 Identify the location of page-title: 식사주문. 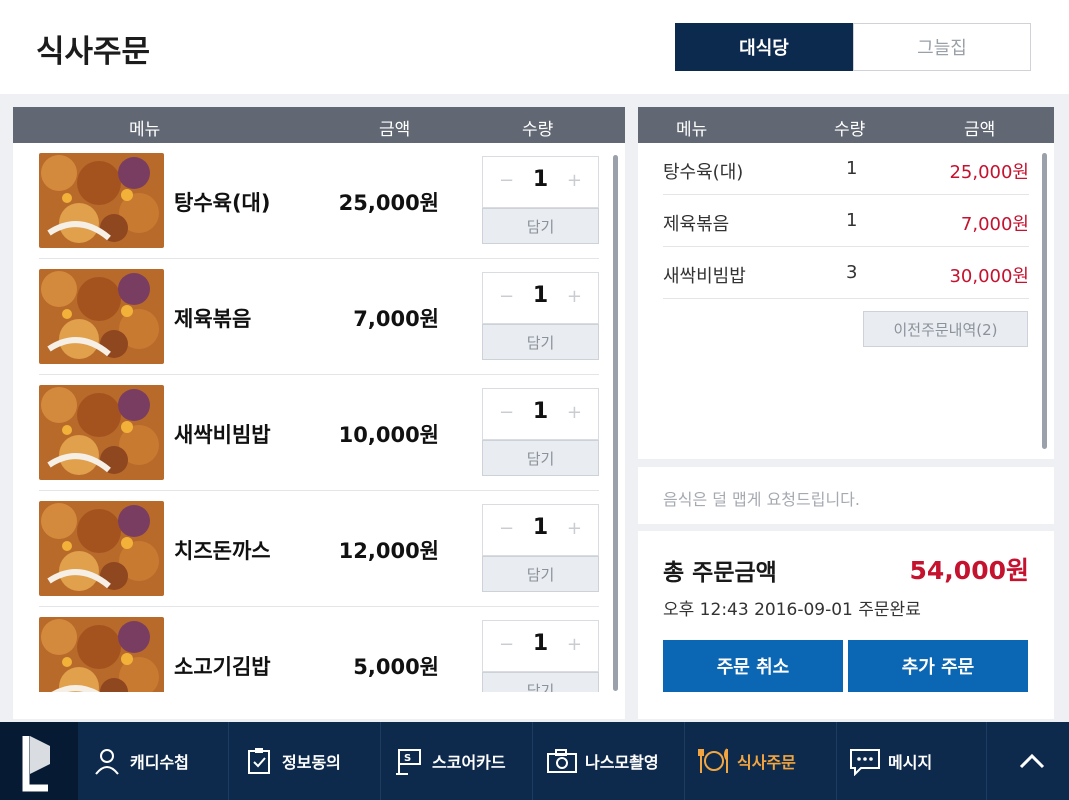
(93, 52).